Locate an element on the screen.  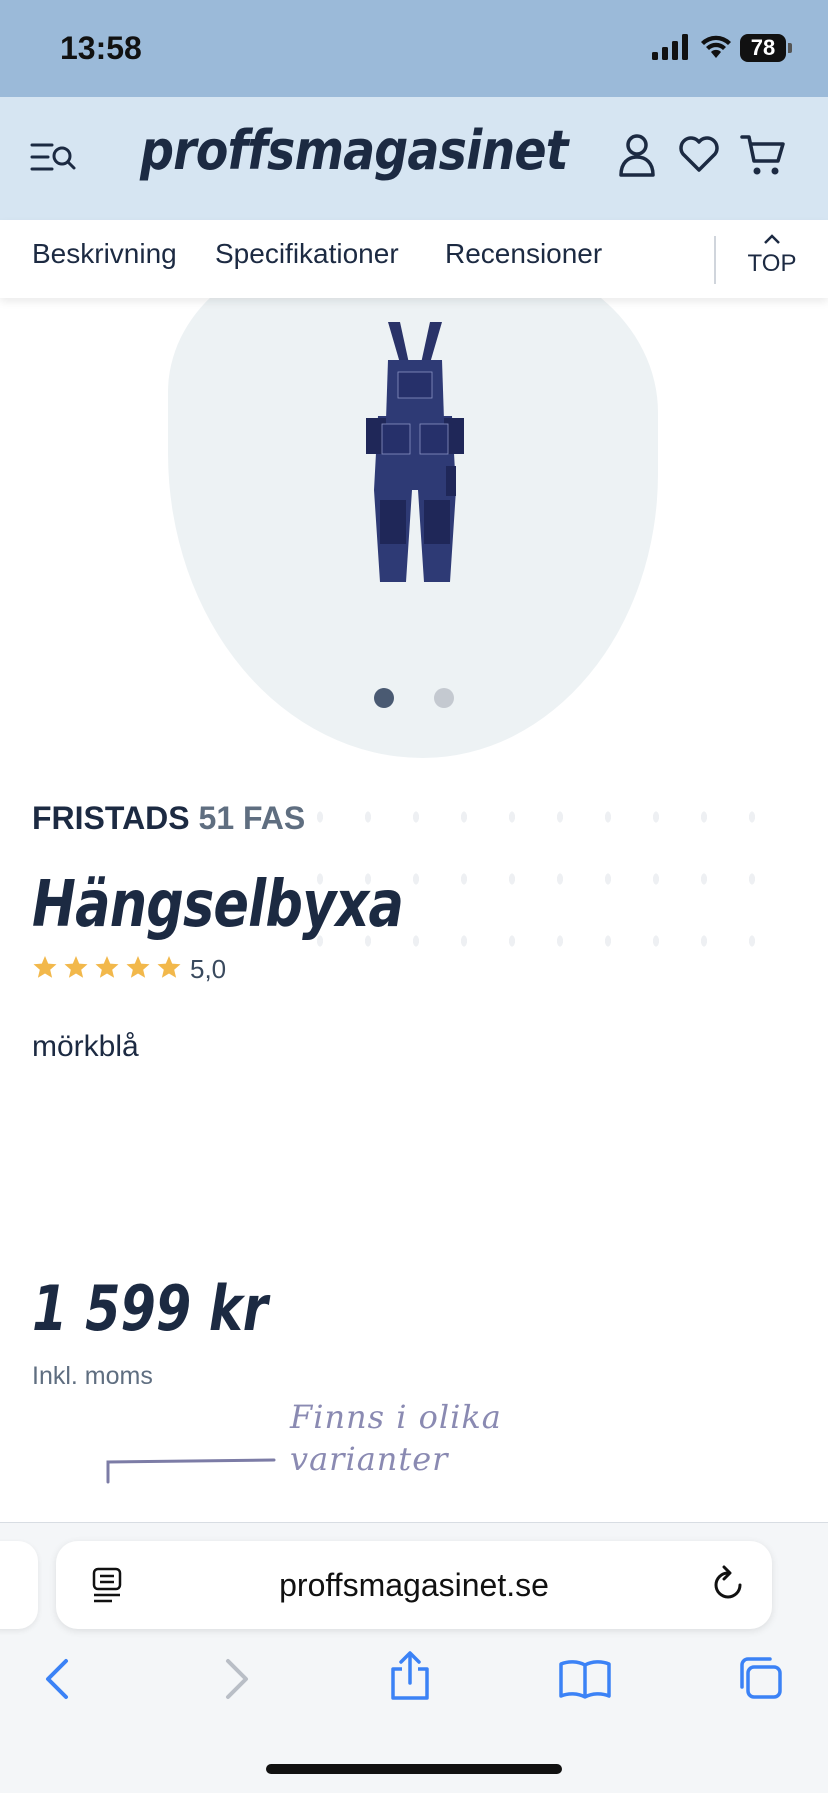
previous-tab-preview is located at coordinates (19, 1585).